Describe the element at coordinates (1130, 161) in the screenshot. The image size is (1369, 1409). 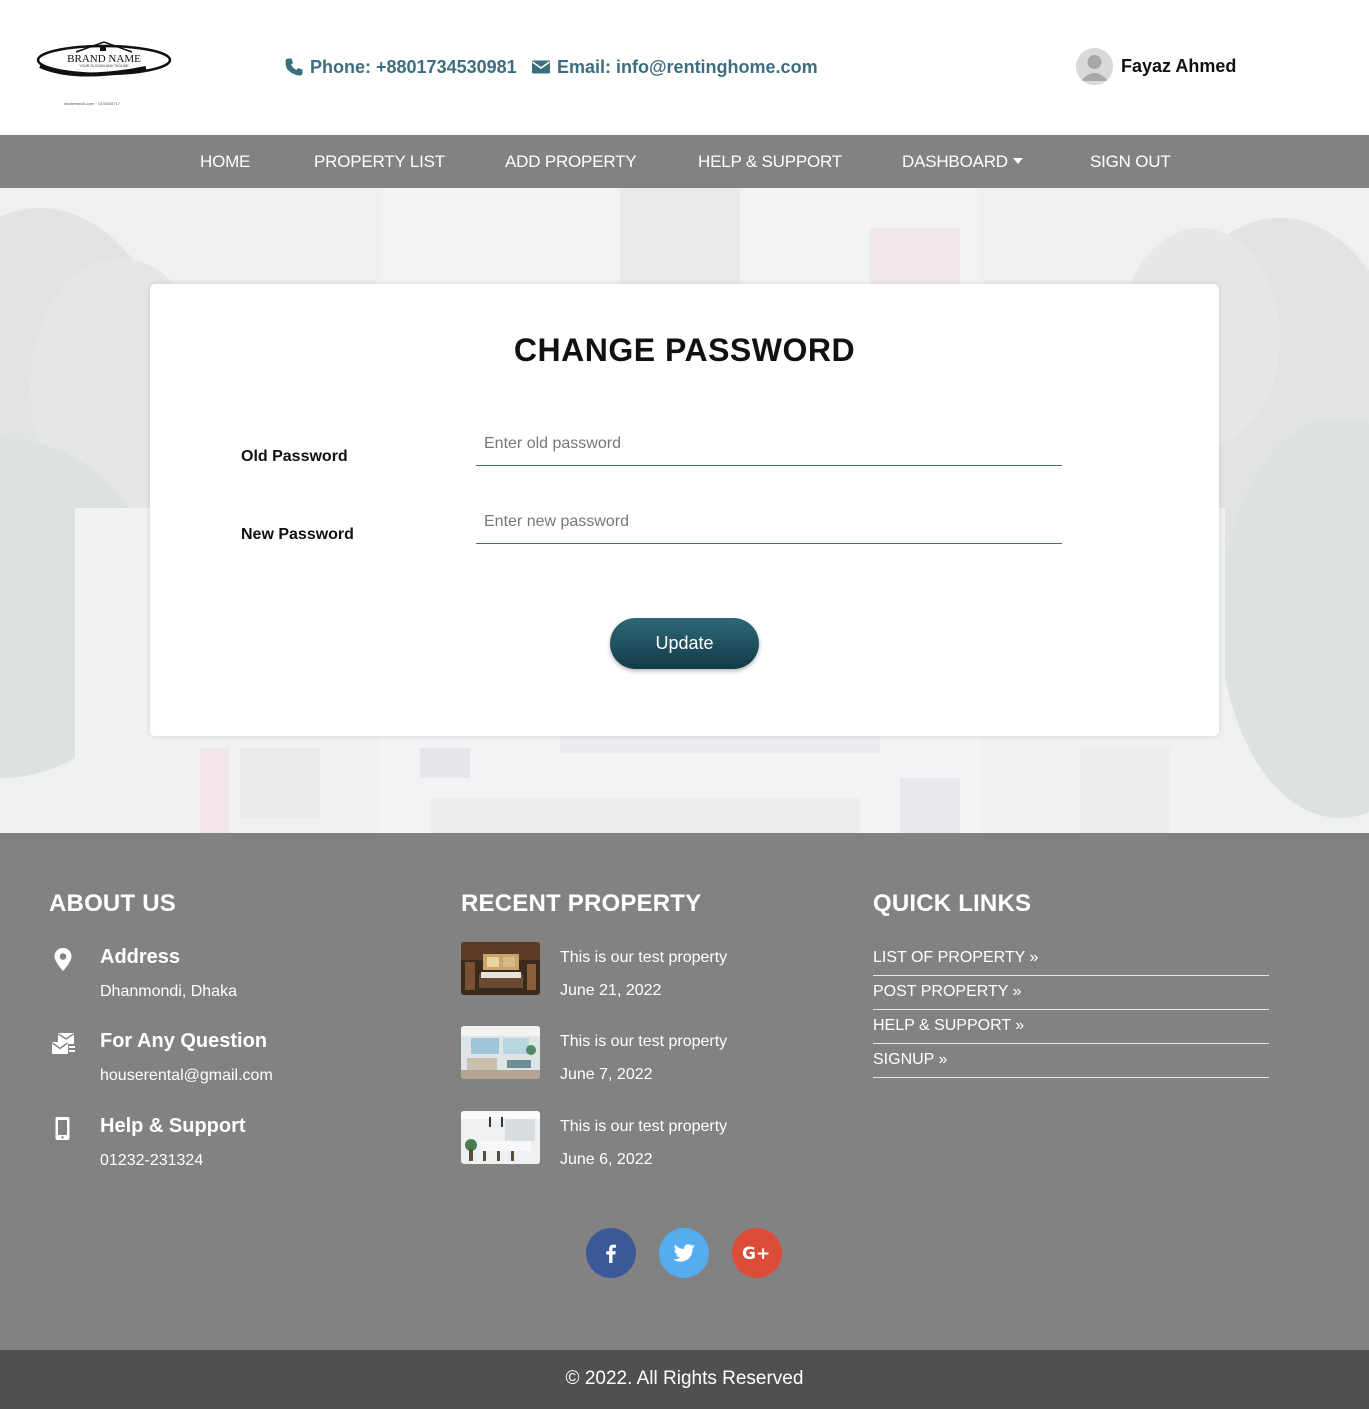
I see `nav-sign-out: SIGN OUT` at that location.